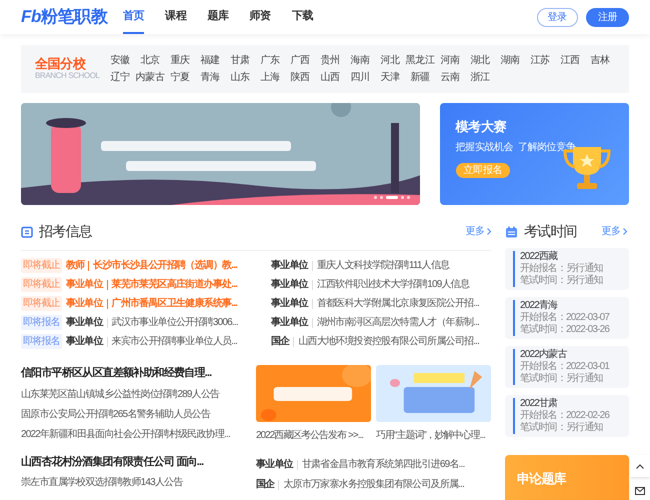 The height and width of the screenshot is (500, 650). Describe the element at coordinates (300, 77) in the screenshot. I see `province-link: 陕西` at that location.